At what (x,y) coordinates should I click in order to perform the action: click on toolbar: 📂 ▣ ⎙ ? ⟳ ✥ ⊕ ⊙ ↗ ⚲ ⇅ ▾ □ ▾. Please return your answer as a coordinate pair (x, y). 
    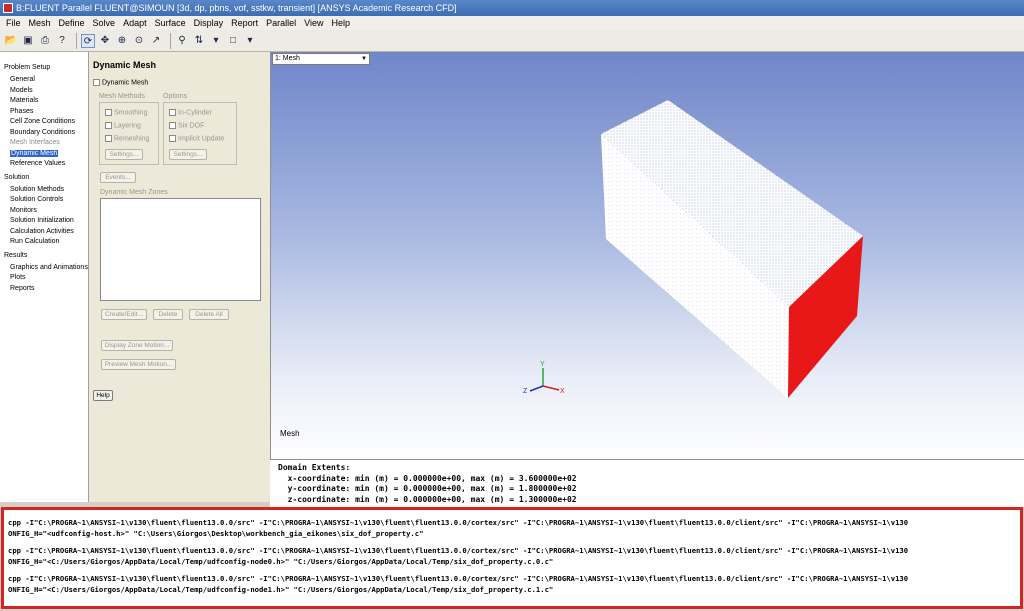
    Looking at the image, I should click on (512, 41).